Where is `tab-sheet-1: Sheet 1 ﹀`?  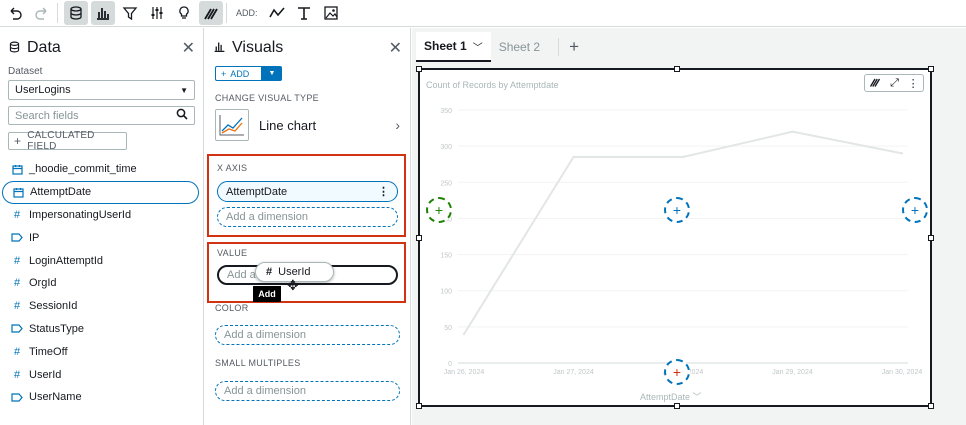
tab-sheet-1: Sheet 1 ﹀ is located at coordinates (453, 47).